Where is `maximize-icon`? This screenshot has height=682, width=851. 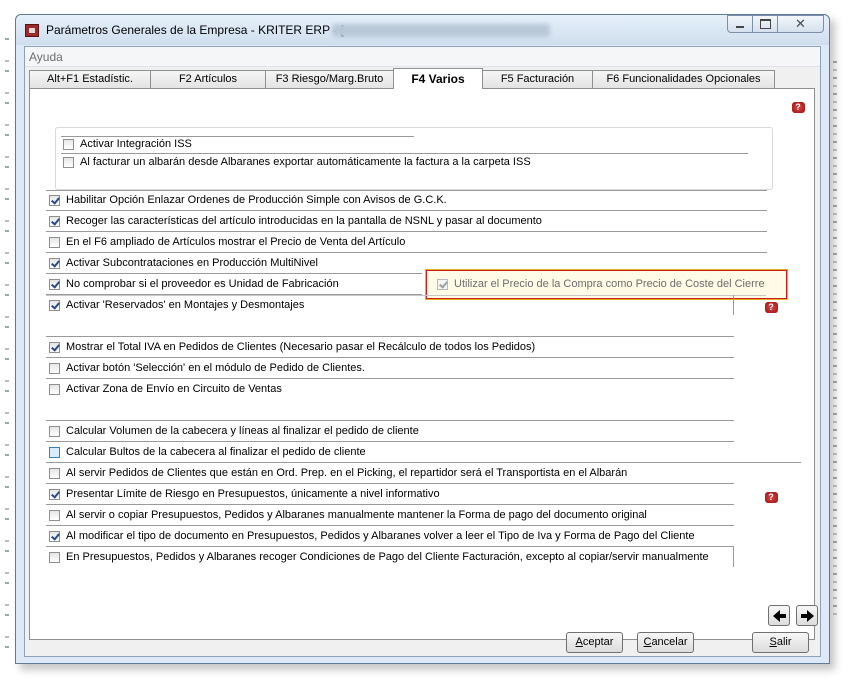
maximize-icon is located at coordinates (765, 24).